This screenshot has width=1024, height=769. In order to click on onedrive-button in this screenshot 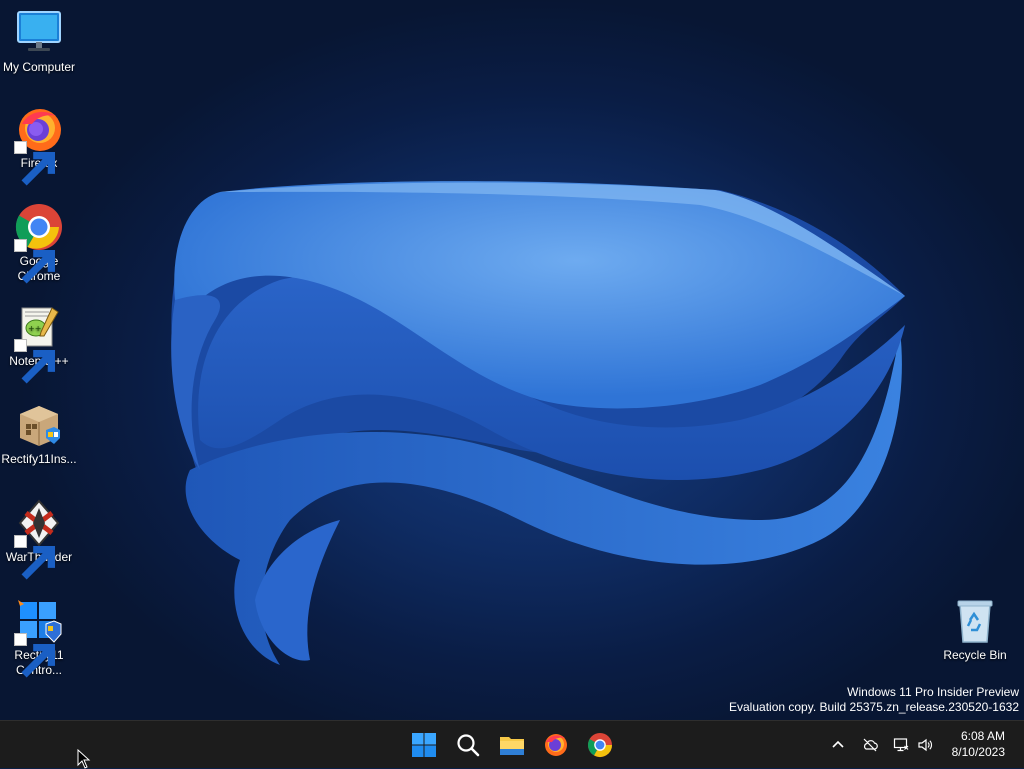, I will do `click(870, 745)`.